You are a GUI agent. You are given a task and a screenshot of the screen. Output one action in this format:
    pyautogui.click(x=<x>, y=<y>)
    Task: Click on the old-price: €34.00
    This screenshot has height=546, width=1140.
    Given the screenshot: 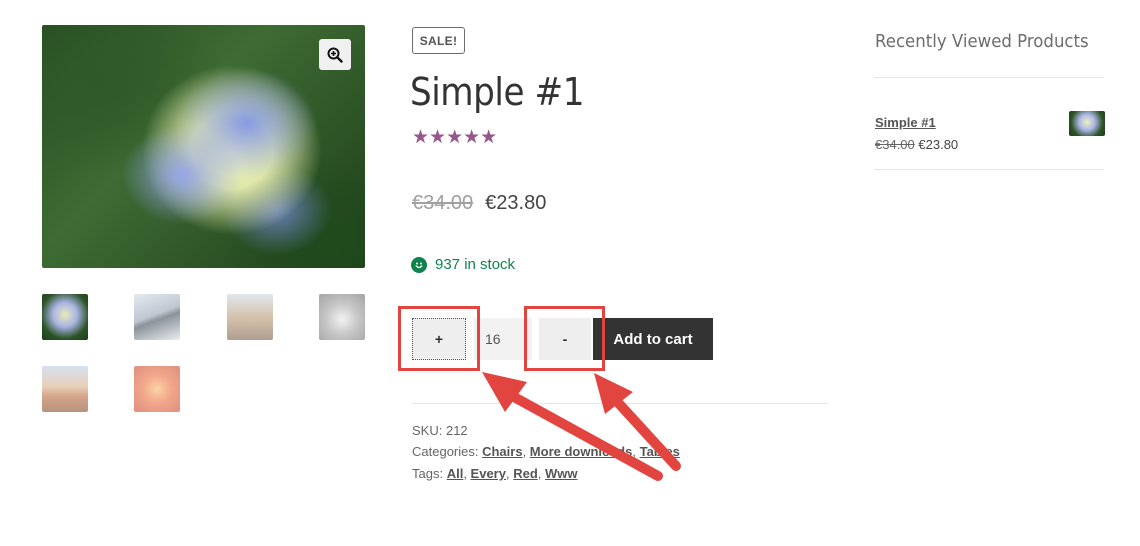 What is the action you would take?
    pyautogui.click(x=443, y=203)
    